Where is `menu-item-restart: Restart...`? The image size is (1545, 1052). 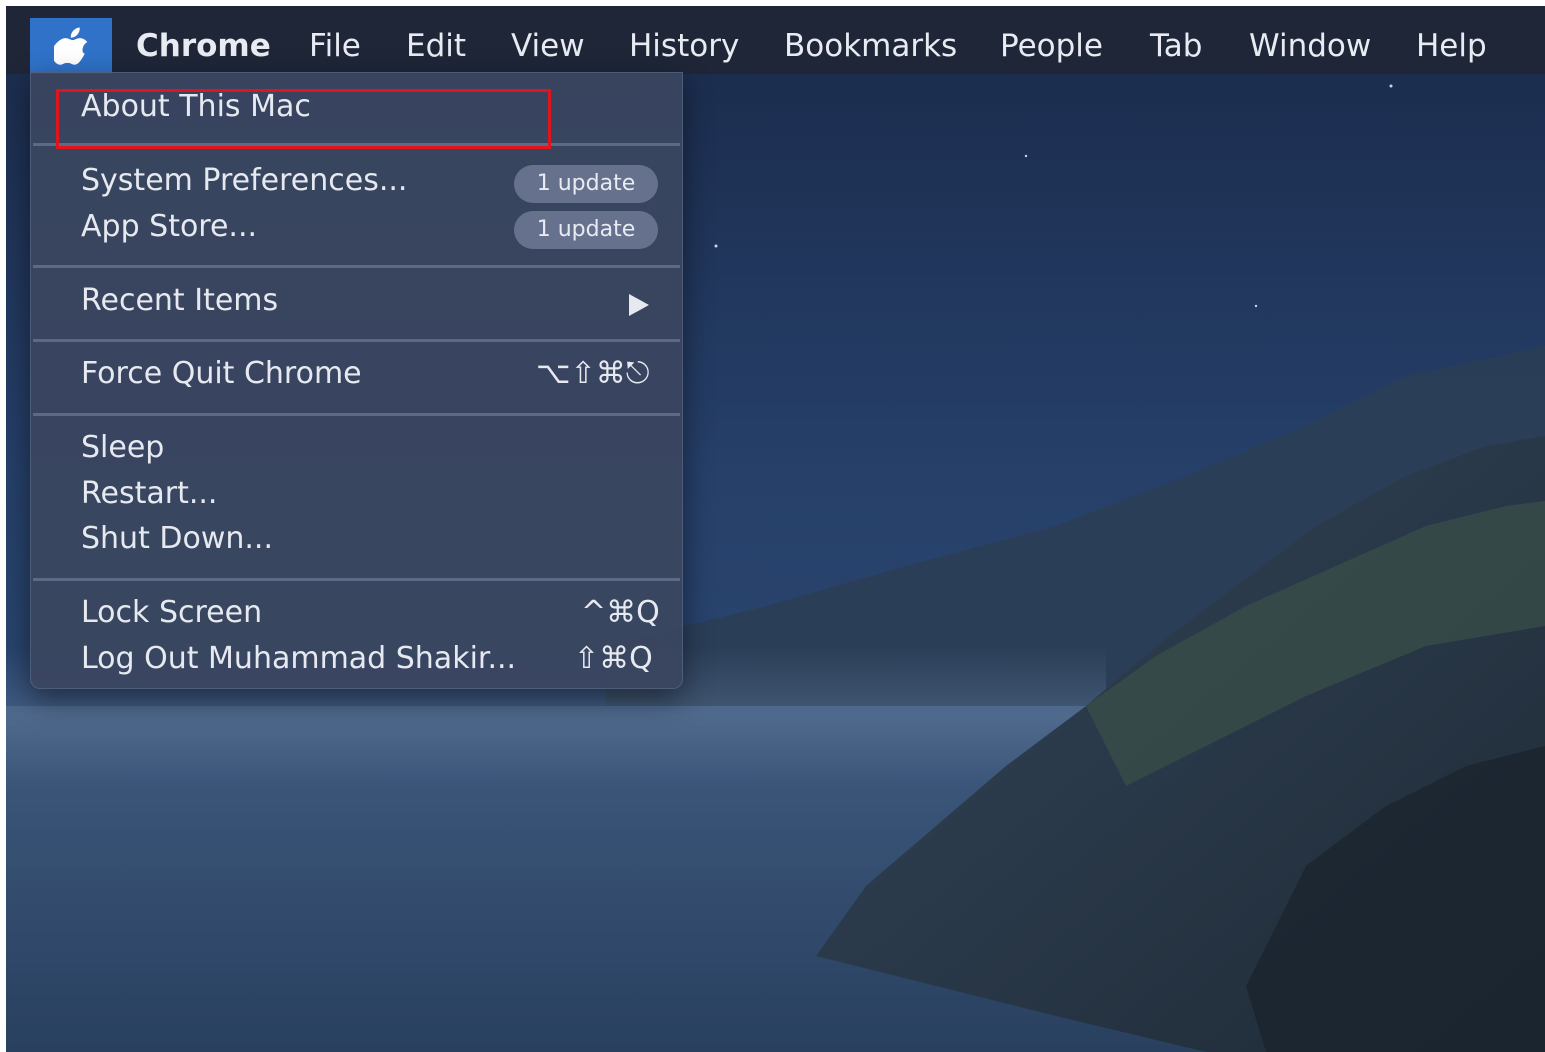
menu-item-restart: Restart... is located at coordinates (149, 493).